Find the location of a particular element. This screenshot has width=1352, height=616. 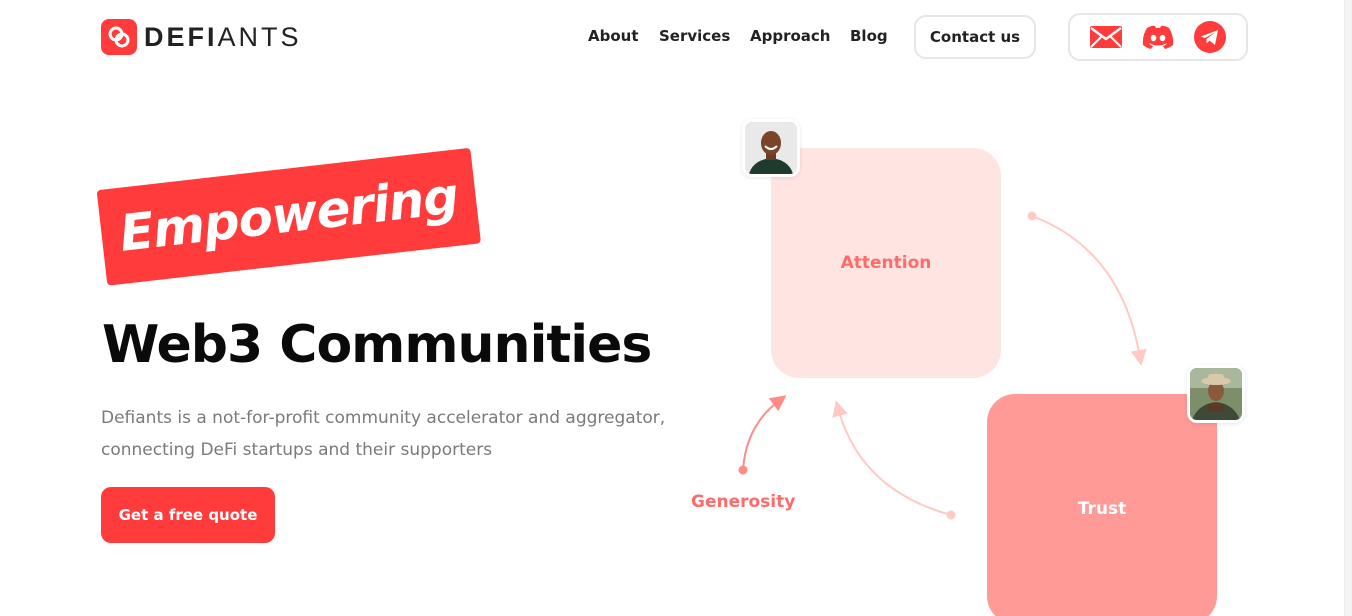

generosity-label: Generosity is located at coordinates (743, 502).